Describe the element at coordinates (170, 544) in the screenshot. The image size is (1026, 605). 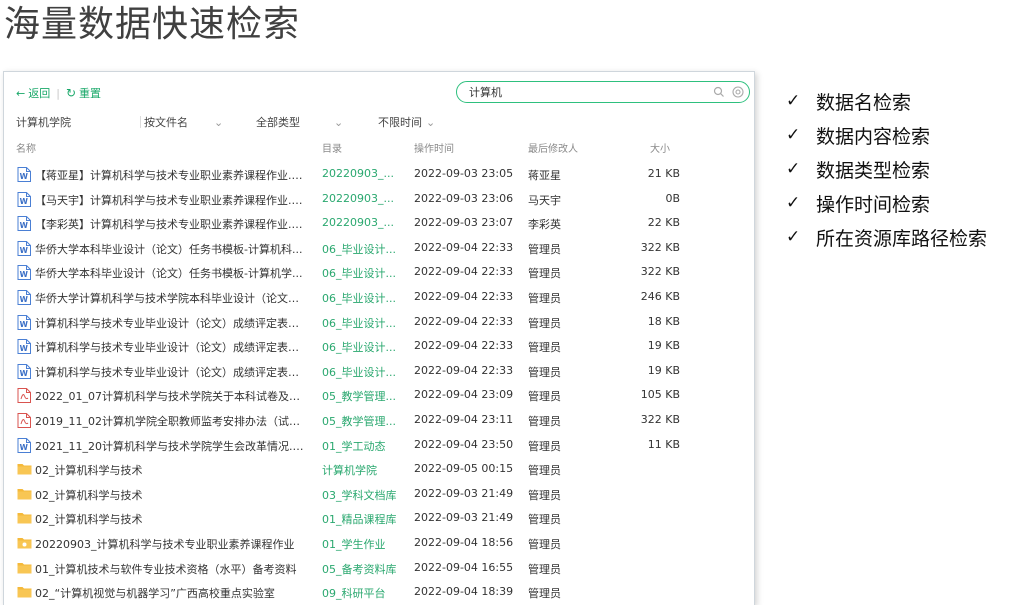
I see `file-name: 20220903_计算机科学与技术专业职业素养课程作业` at that location.